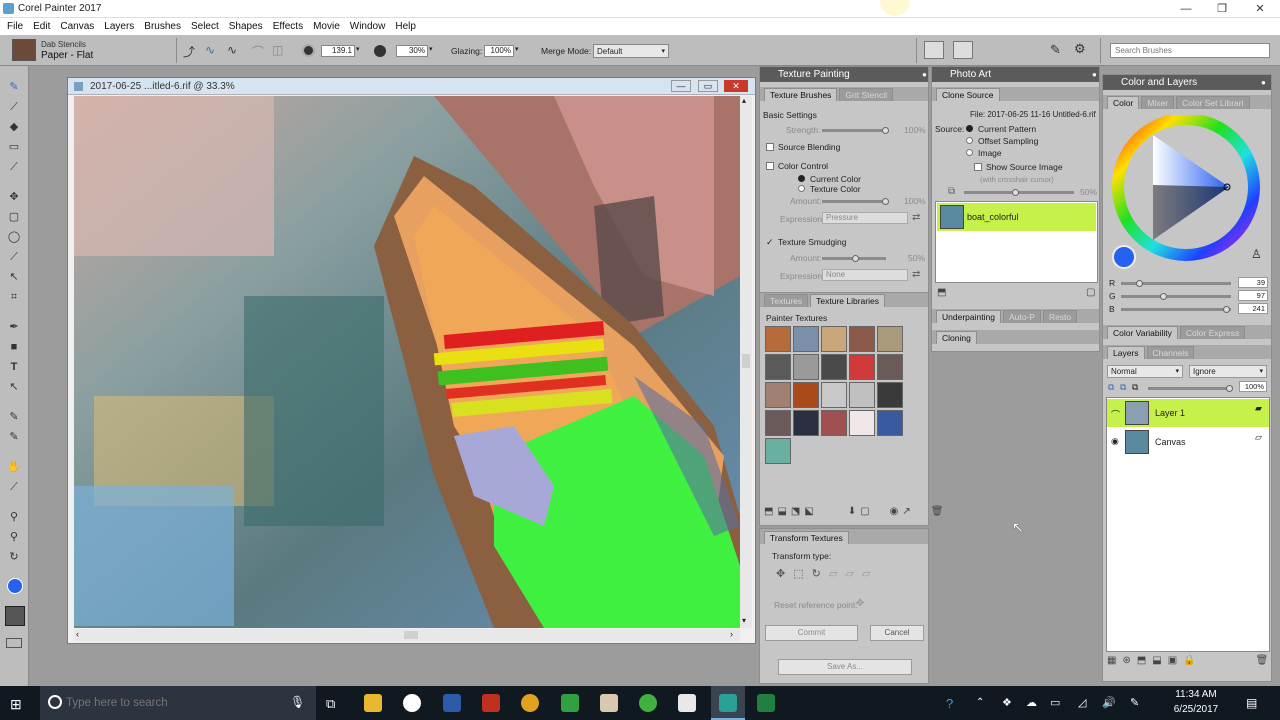  I want to click on clone-opacity-slider, so click(1019, 192).